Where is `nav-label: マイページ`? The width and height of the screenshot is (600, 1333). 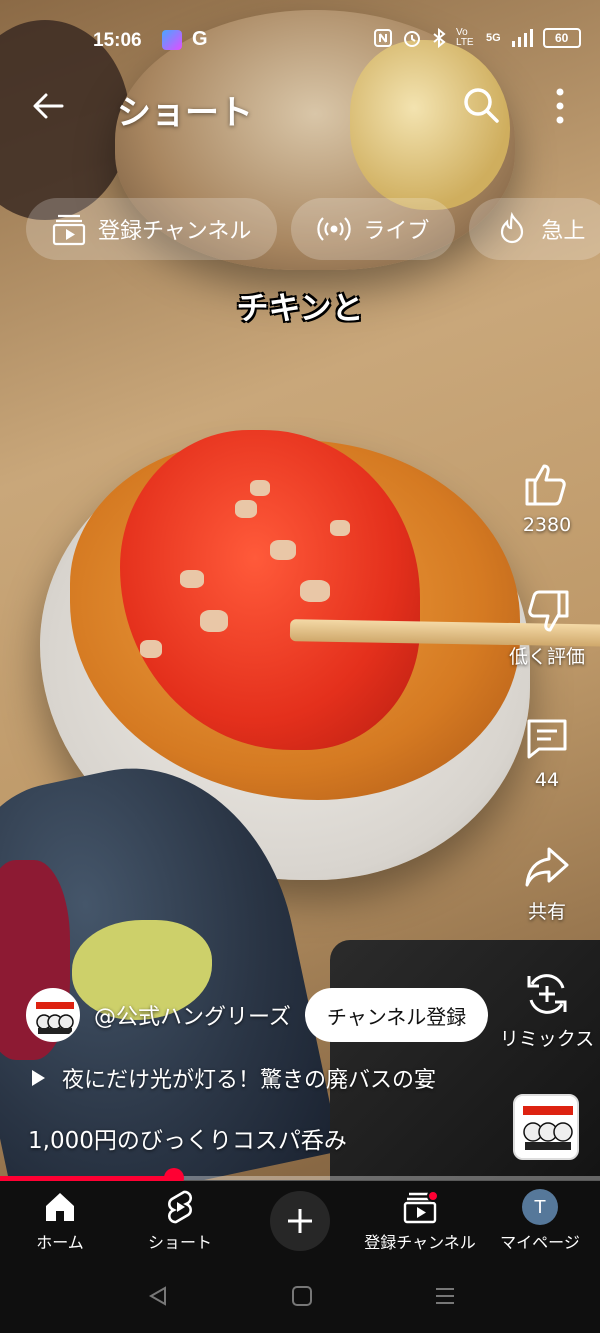
nav-label: マイページ is located at coordinates (540, 1242).